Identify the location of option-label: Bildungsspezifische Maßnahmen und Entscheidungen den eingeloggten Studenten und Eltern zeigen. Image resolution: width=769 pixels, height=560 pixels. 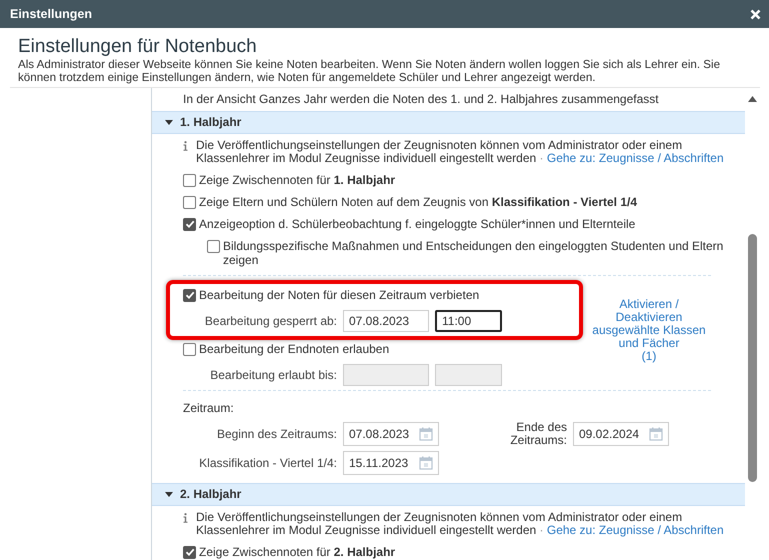
(473, 252).